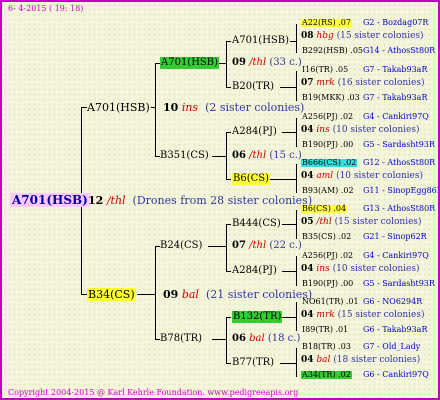 This screenshot has height=400, width=440. Describe the element at coordinates (324, 222) in the screenshot. I see `g4-ins: /thl` at that location.